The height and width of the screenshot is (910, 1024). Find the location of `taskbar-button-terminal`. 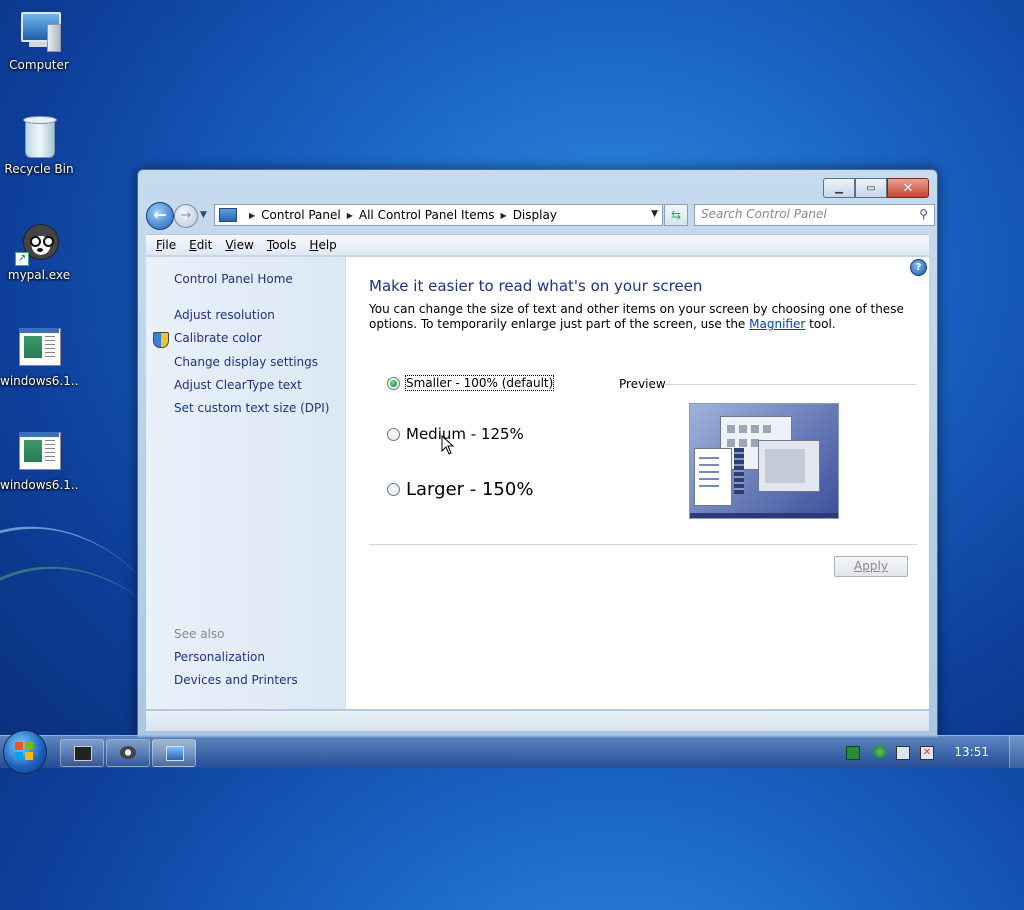

taskbar-button-terminal is located at coordinates (82, 753).